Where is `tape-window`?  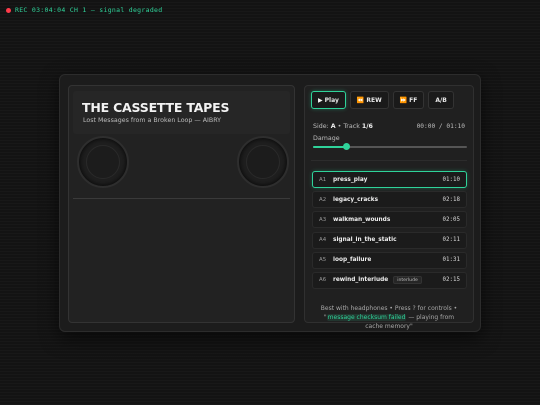
tape-window is located at coordinates (183, 159).